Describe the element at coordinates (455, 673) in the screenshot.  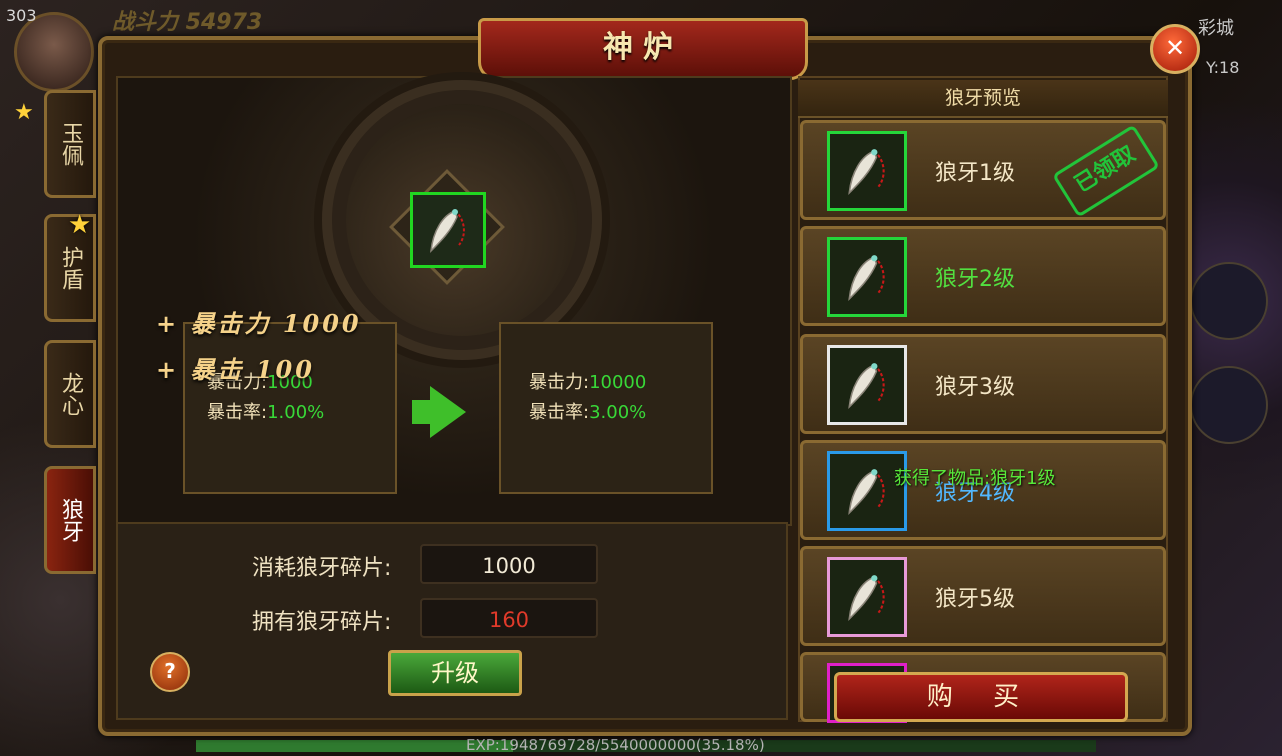
I see `upgrade-button: 升级` at that location.